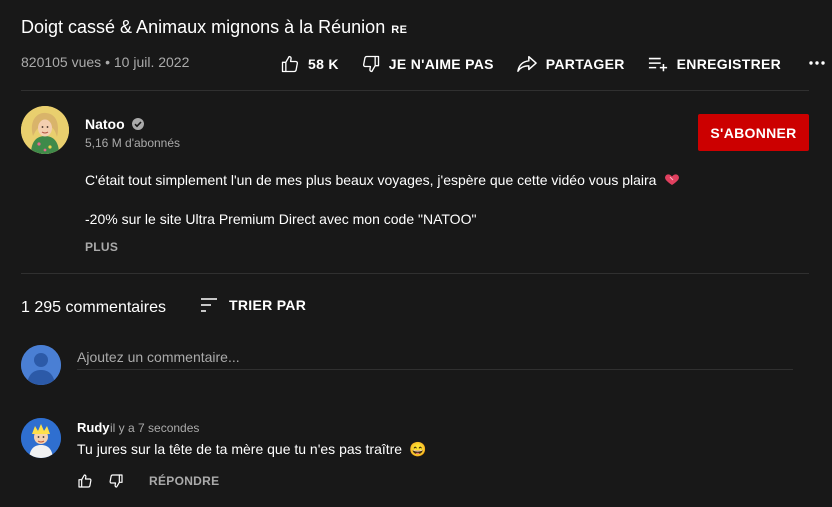 This screenshot has height=507, width=832. I want to click on video-actions: 58 K JE N'AIME PAS PARTAGER ENREGISTRER, so click(553, 64).